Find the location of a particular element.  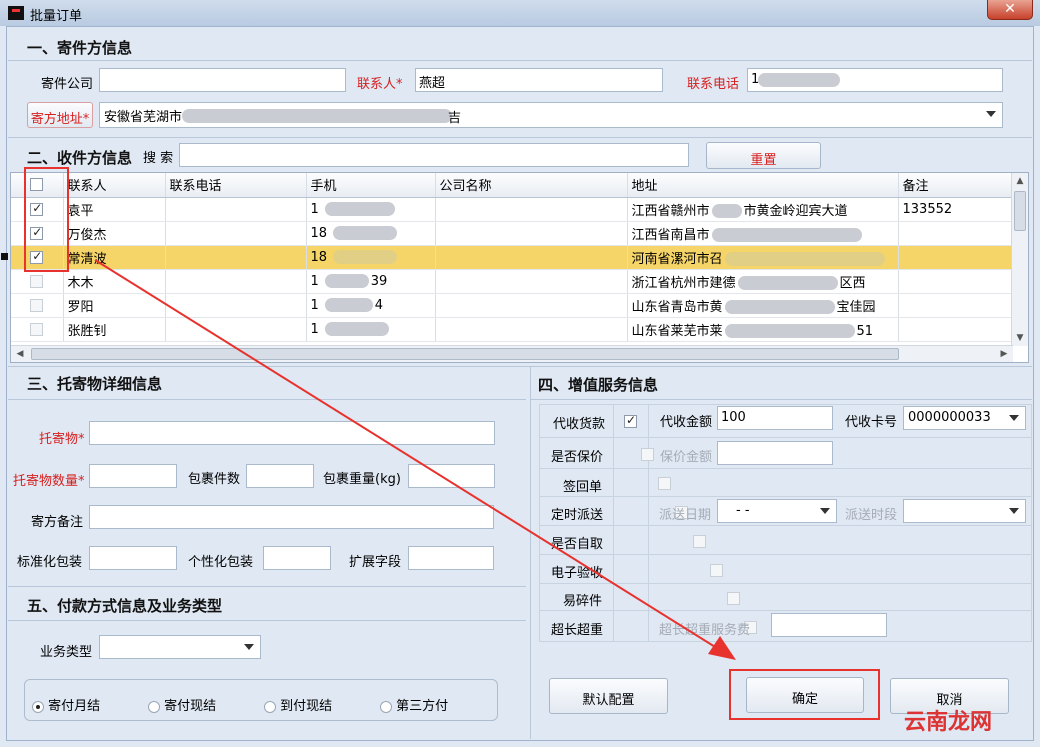

watermark: 云南龙网 is located at coordinates (948, 722).